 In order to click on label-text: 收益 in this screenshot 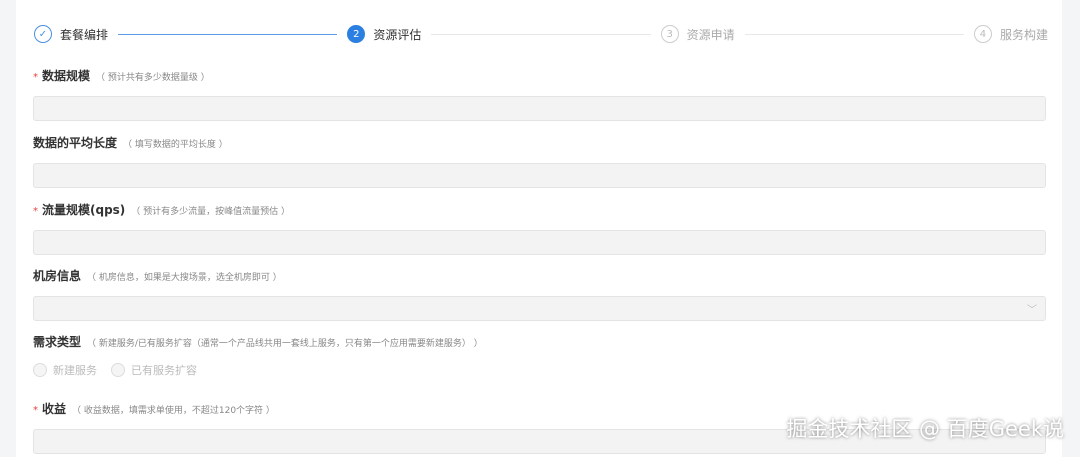, I will do `click(54, 409)`.